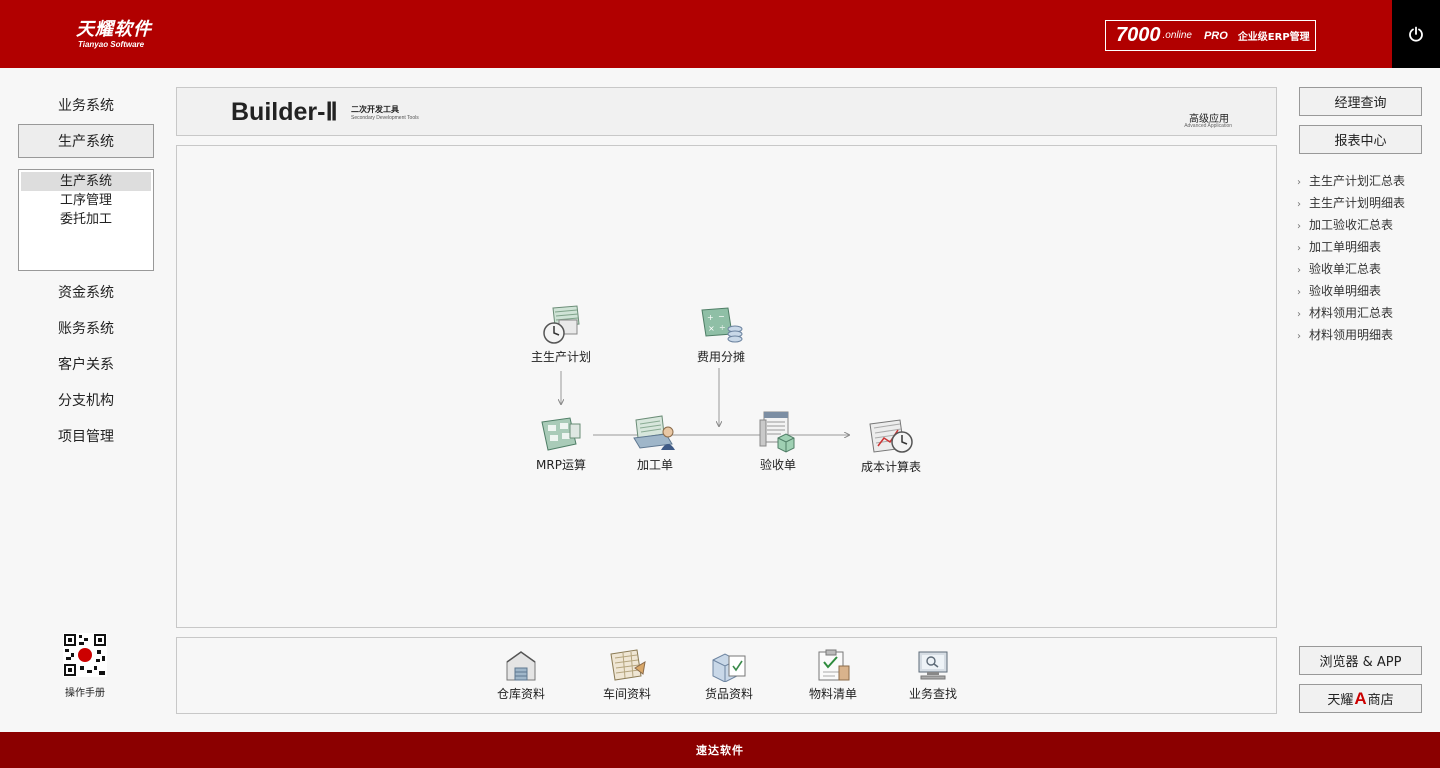 The image size is (1440, 768). What do you see at coordinates (1367, 247) in the screenshot?
I see `report-link: › 加工单明细表` at bounding box center [1367, 247].